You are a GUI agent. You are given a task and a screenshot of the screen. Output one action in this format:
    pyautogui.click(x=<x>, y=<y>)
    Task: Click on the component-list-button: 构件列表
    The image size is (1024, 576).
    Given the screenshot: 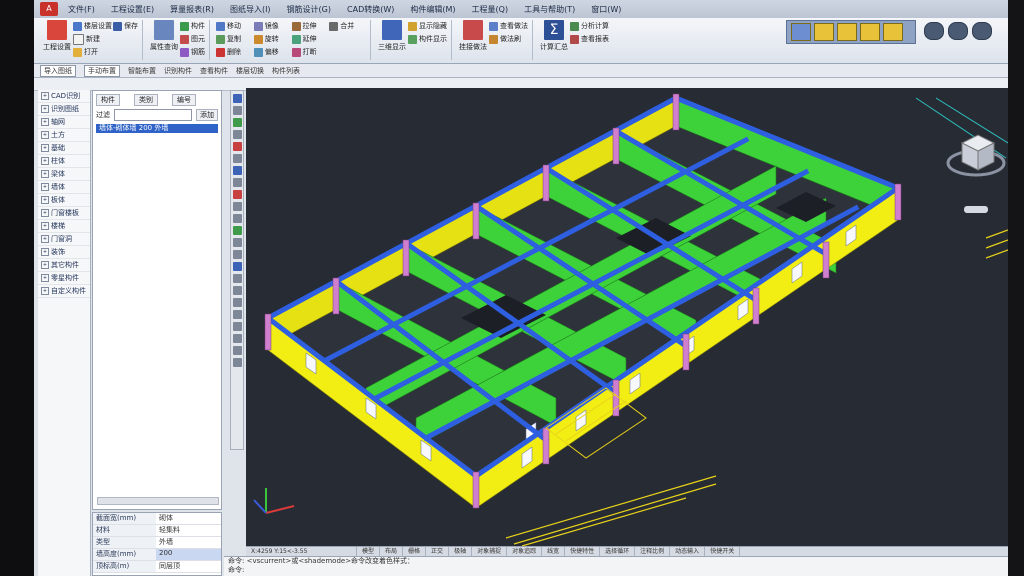 What is the action you would take?
    pyautogui.click(x=286, y=71)
    